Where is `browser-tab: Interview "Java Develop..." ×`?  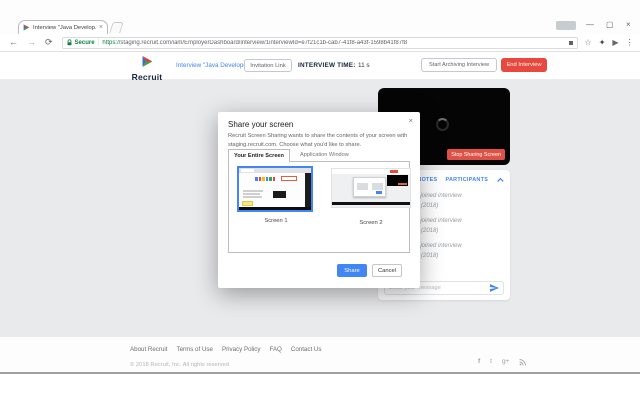 browser-tab: Interview "Java Develop..." × is located at coordinates (63, 27).